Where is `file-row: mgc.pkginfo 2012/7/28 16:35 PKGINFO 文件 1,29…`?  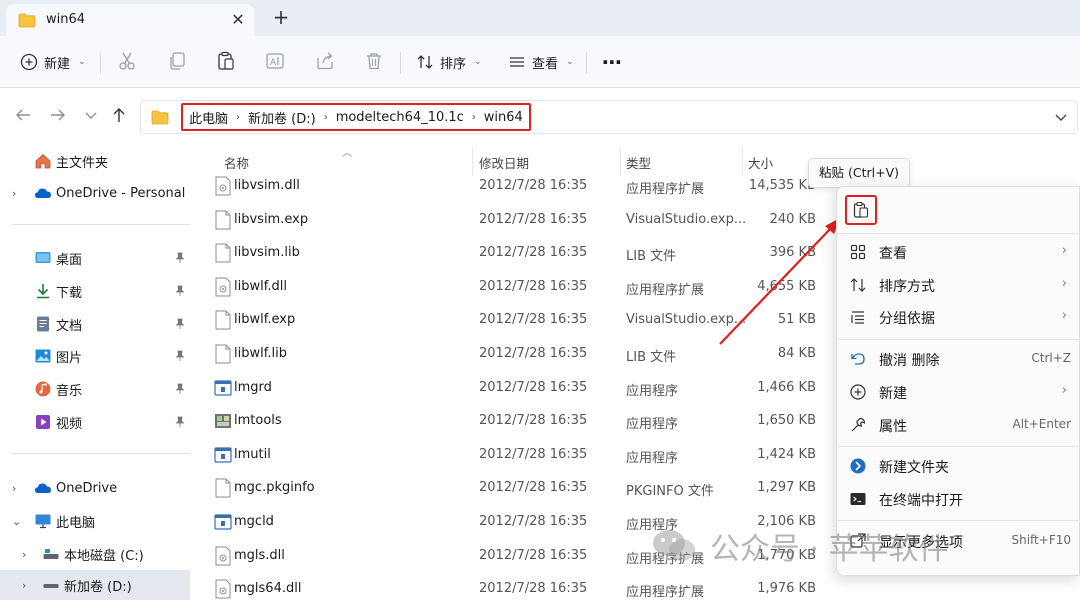 file-row: mgc.pkginfo 2012/7/28 16:35 PKGINFO 文件 1,29… is located at coordinates (516, 488).